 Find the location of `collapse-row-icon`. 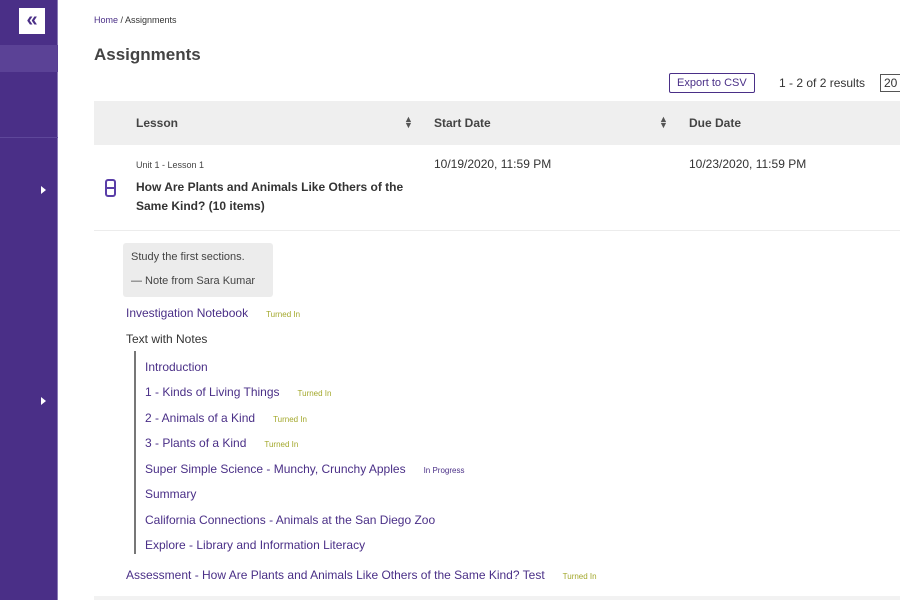

collapse-row-icon is located at coordinates (110, 188).